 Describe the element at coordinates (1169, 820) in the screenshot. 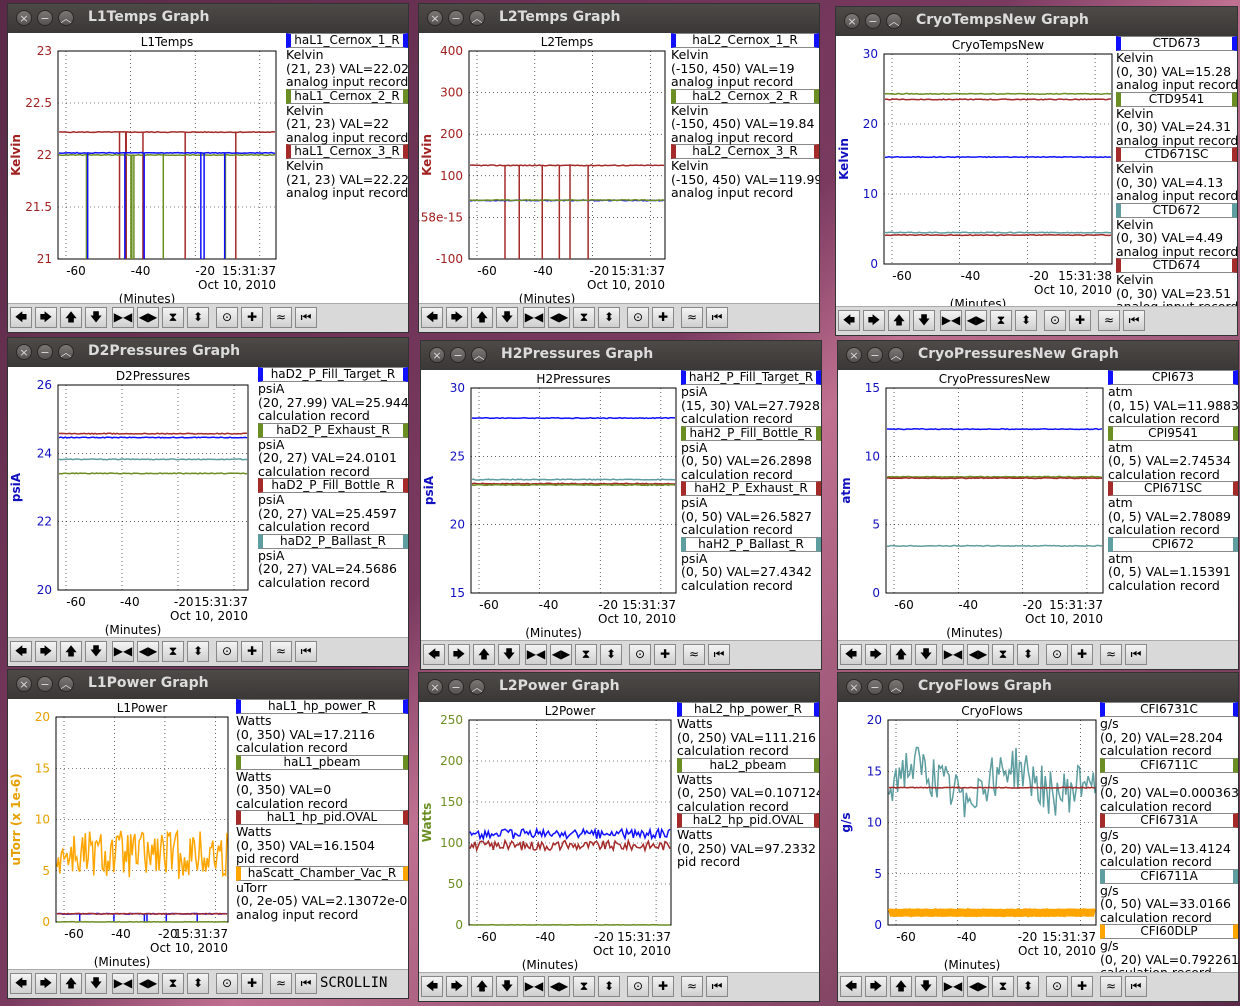

I see `legend-series-name: CFI6731A` at that location.